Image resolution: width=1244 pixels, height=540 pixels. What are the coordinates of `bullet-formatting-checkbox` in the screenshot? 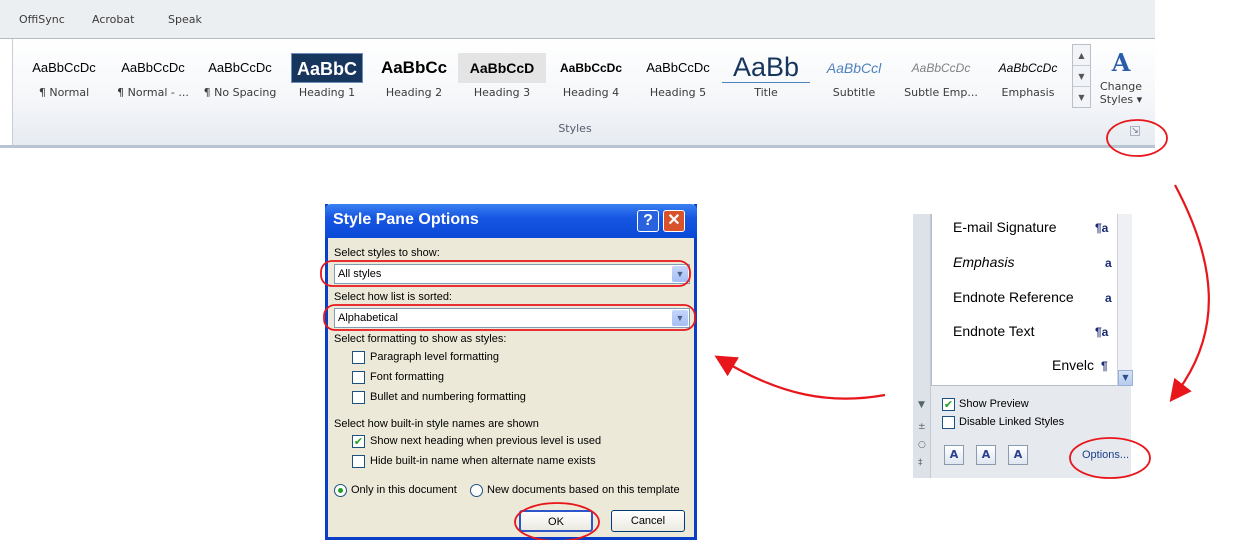 It's located at (358, 397).